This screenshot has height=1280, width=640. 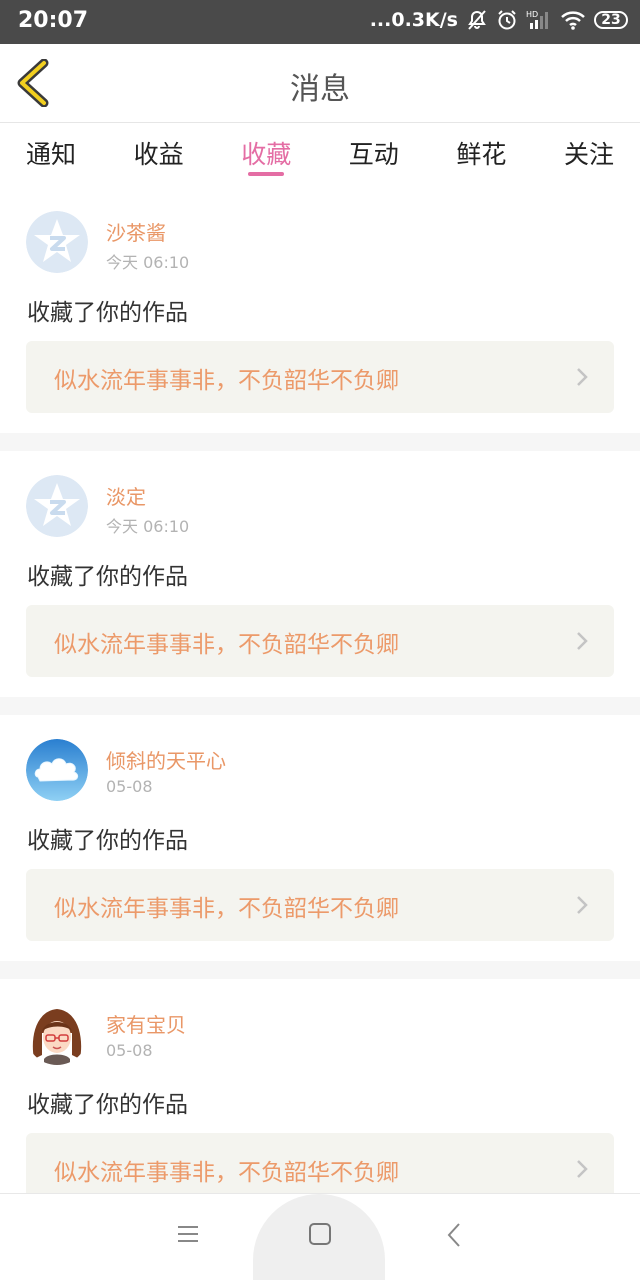 I want to click on status-bar: 20:07 ...0.3K/s HD 23, so click(x=320, y=22).